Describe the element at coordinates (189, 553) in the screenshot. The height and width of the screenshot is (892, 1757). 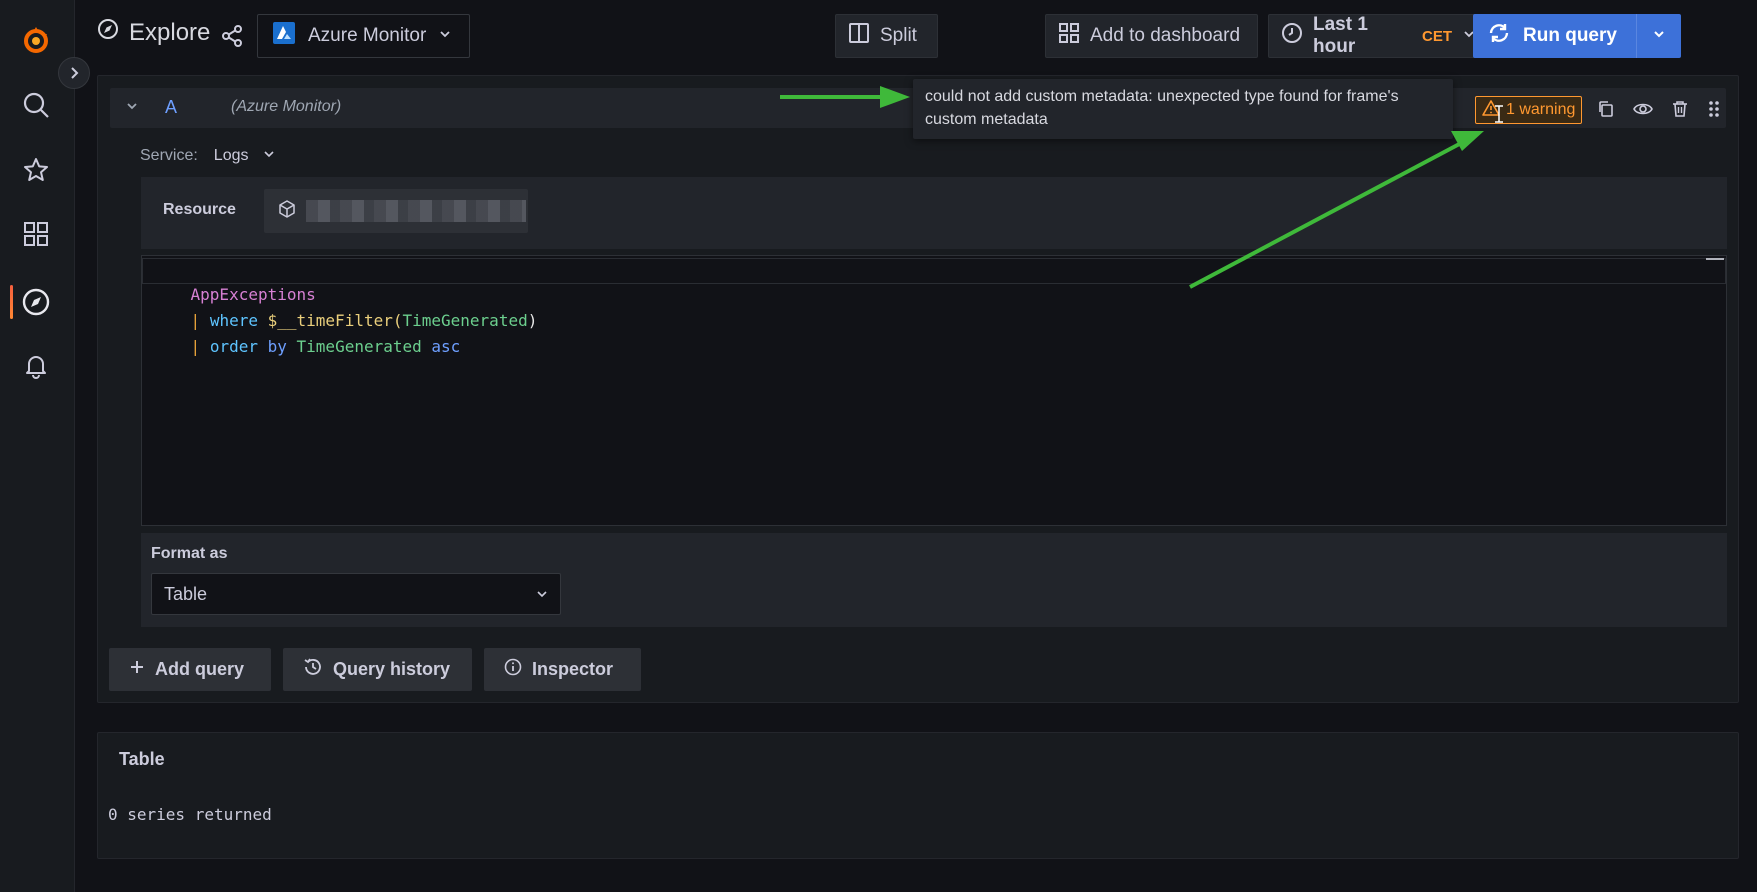
I see `format-as-label: Format as` at that location.